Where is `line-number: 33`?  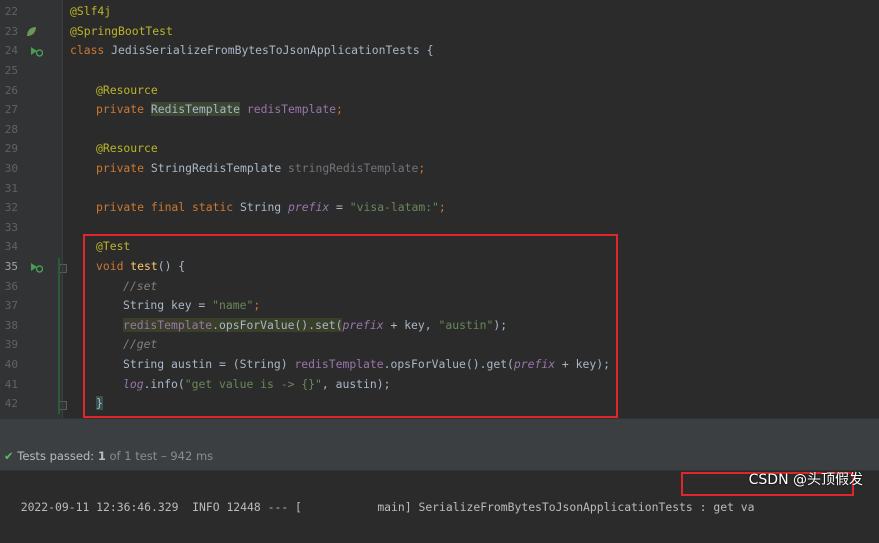
line-number: 33 is located at coordinates (11, 227).